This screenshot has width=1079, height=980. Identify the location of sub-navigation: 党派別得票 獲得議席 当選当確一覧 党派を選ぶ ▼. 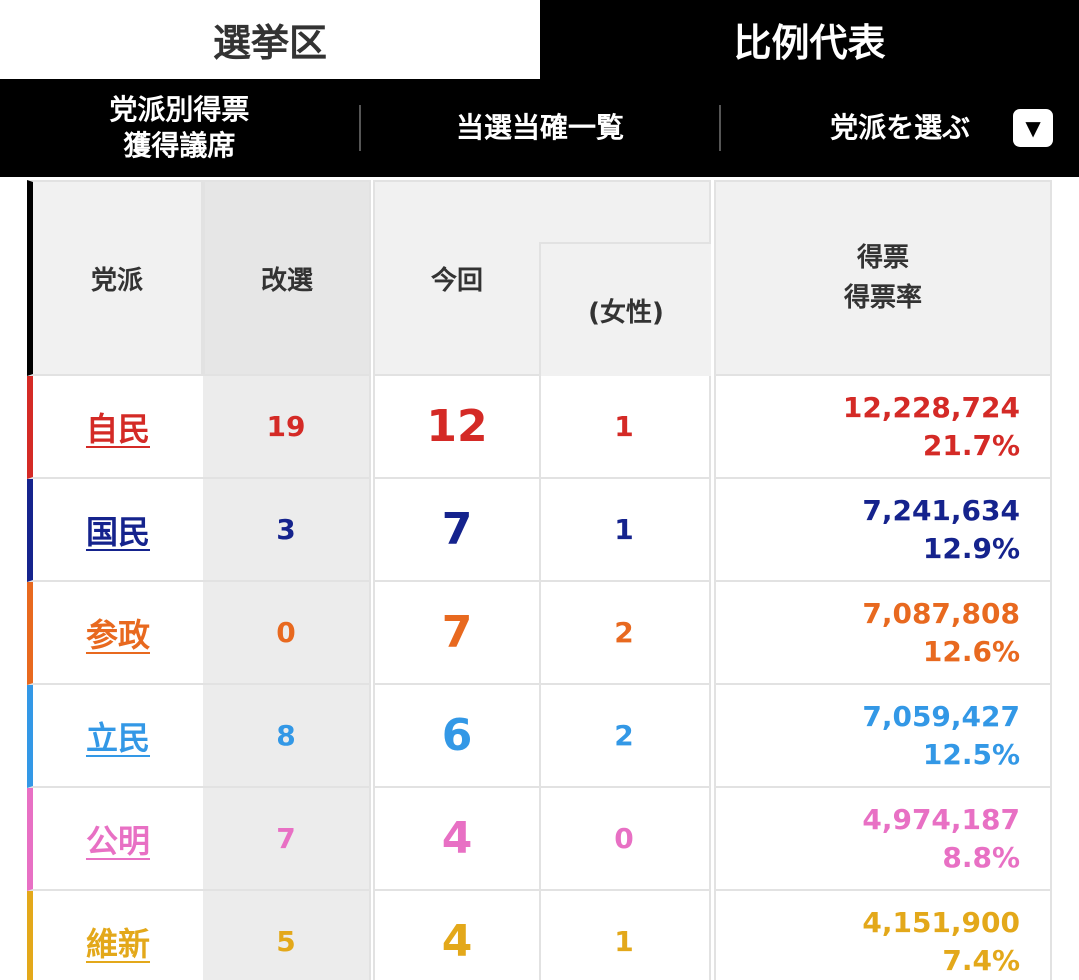
(539, 128).